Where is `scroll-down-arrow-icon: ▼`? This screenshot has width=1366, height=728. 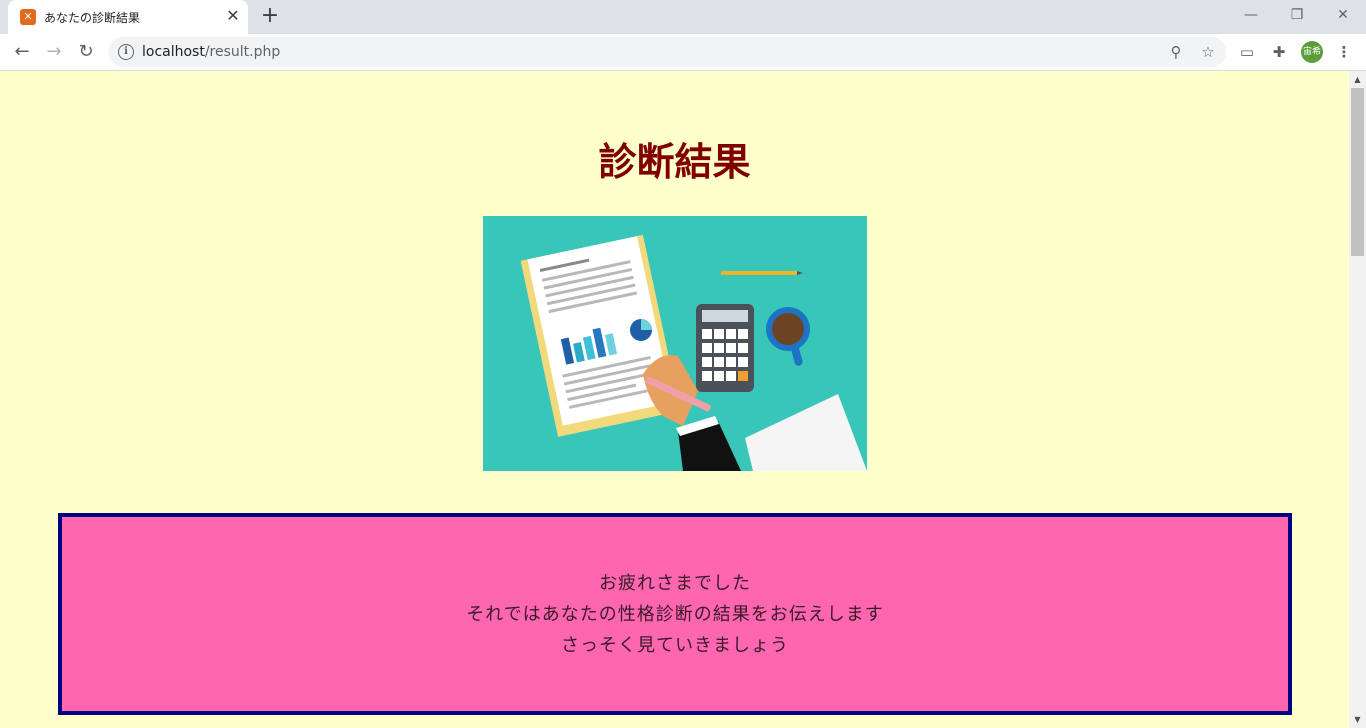
scroll-down-arrow-icon: ▼ is located at coordinates (1357, 719).